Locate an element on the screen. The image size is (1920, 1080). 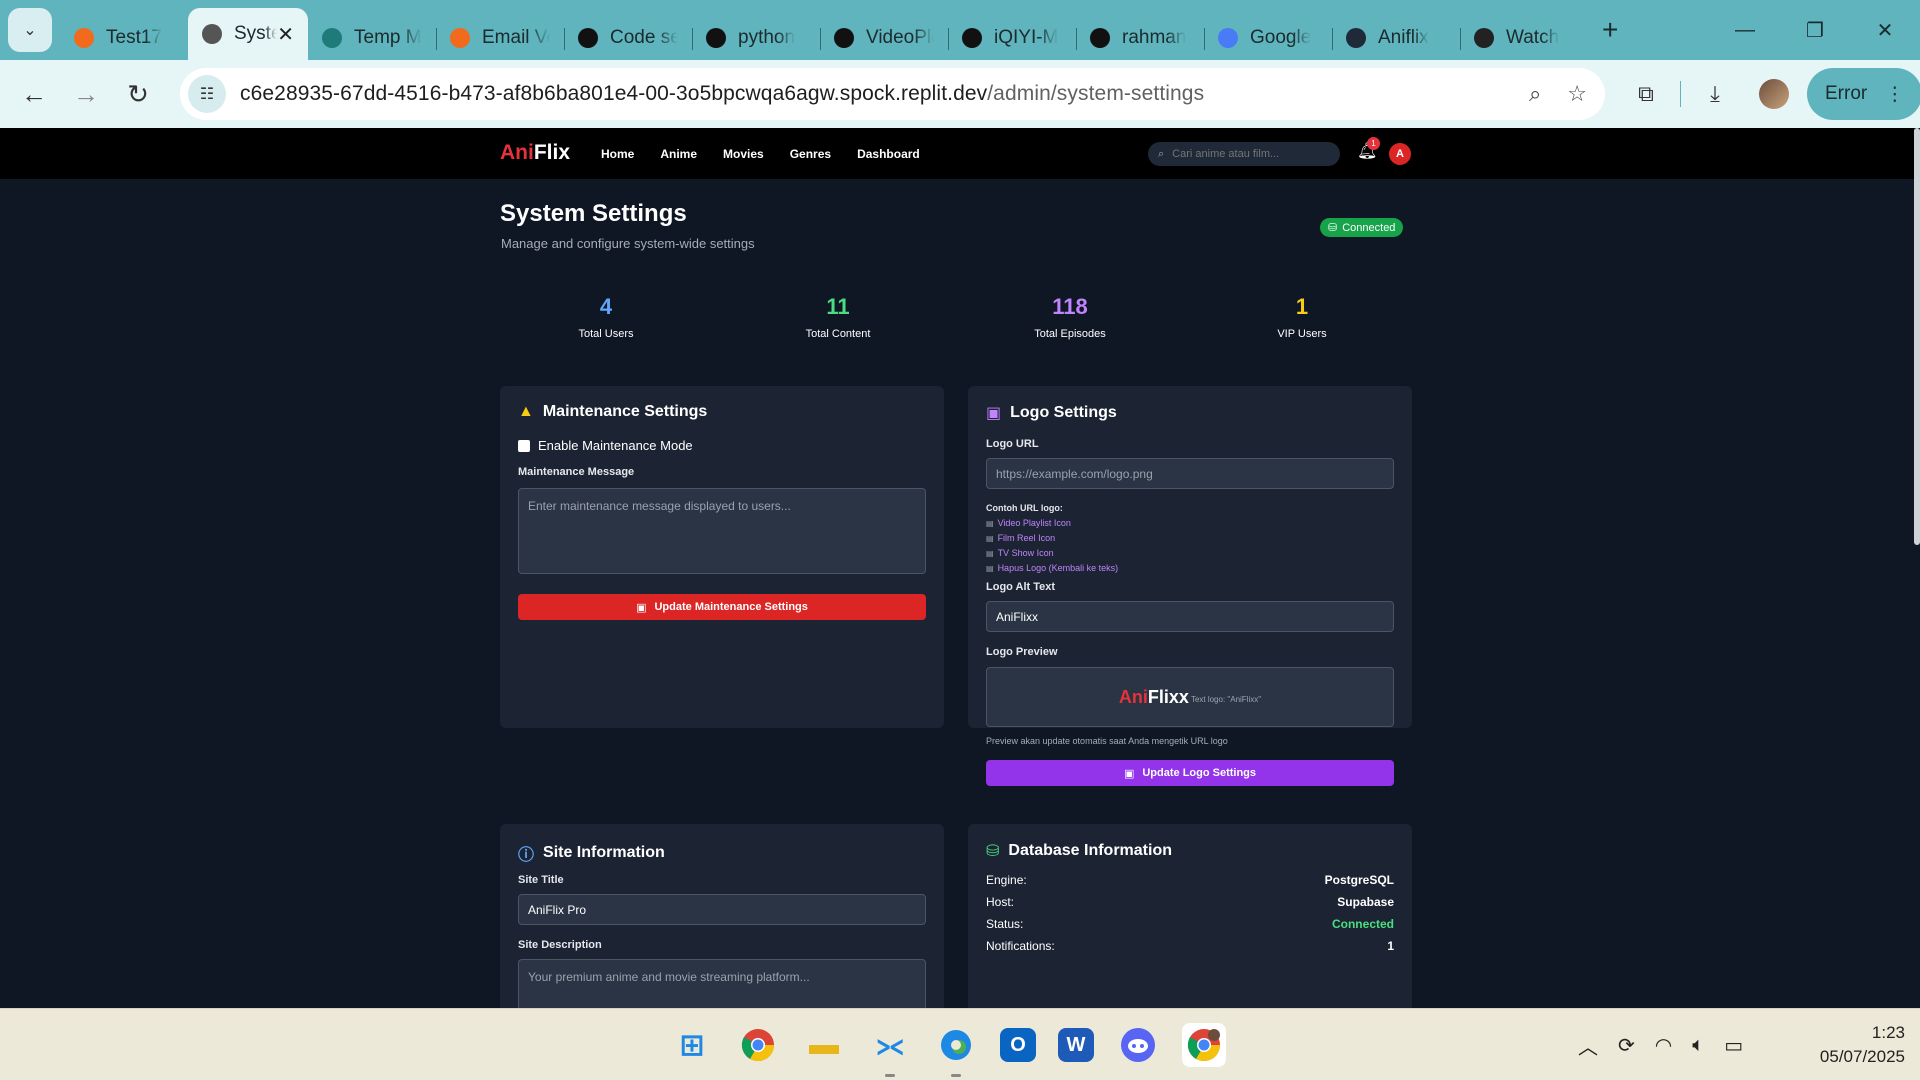
page-scrollbar is located at coordinates (1917, 568).